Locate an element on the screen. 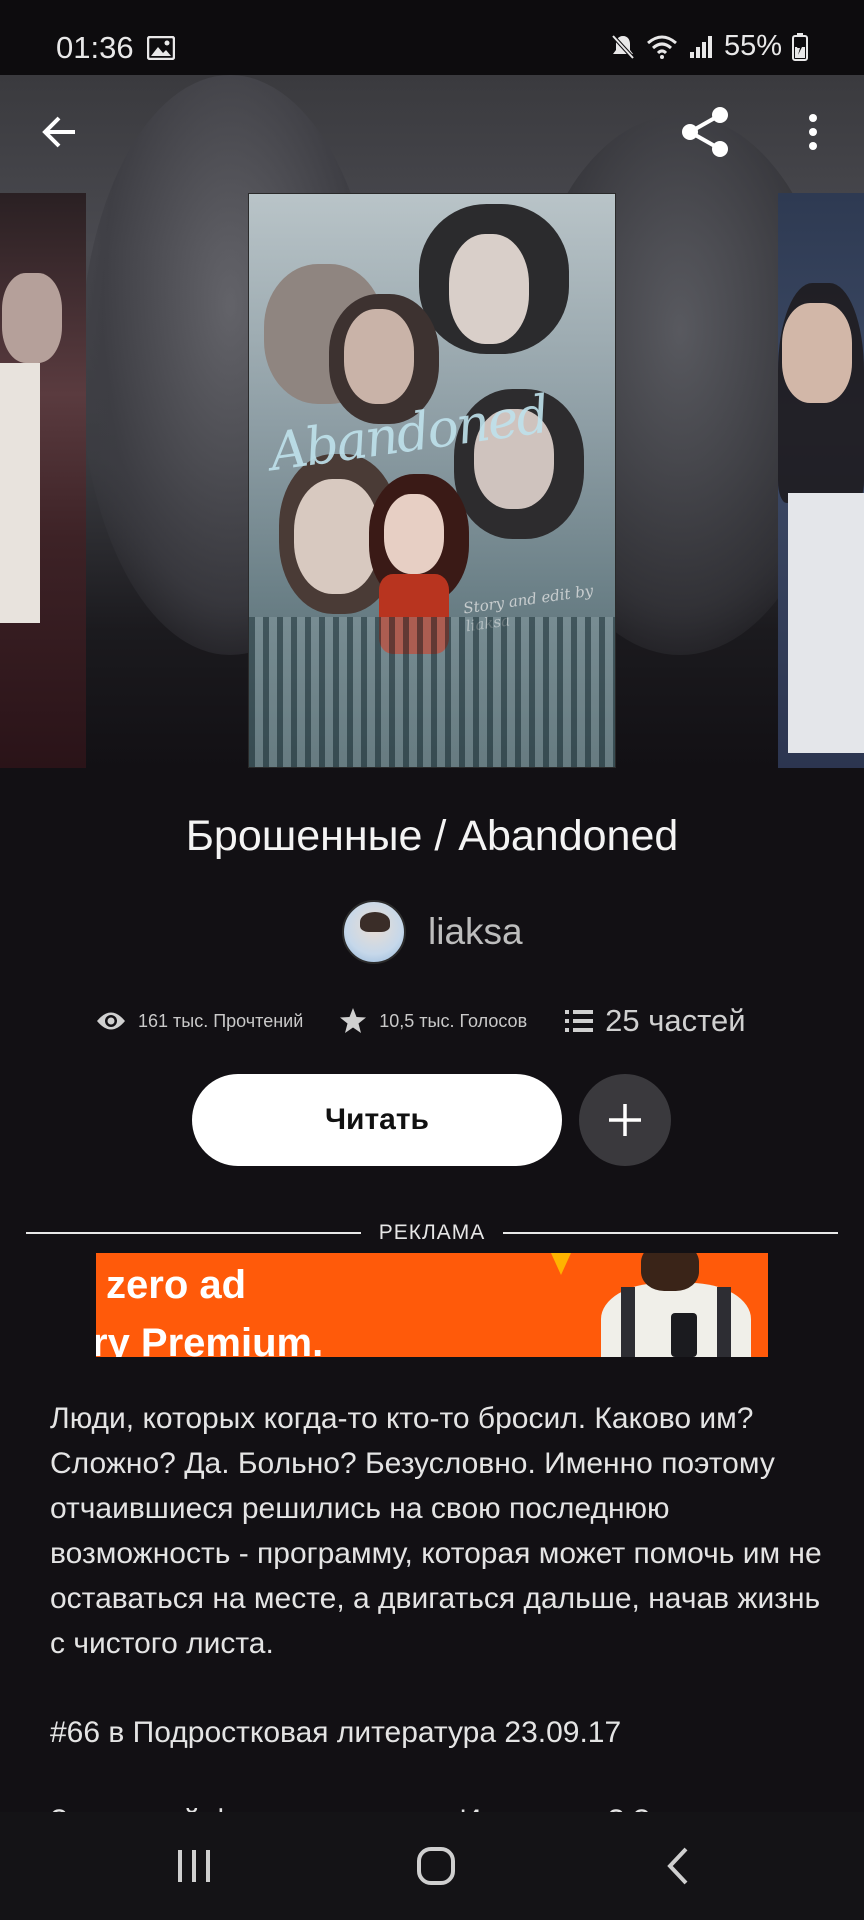 The width and height of the screenshot is (864, 1920). signal-icon is located at coordinates (700, 46).